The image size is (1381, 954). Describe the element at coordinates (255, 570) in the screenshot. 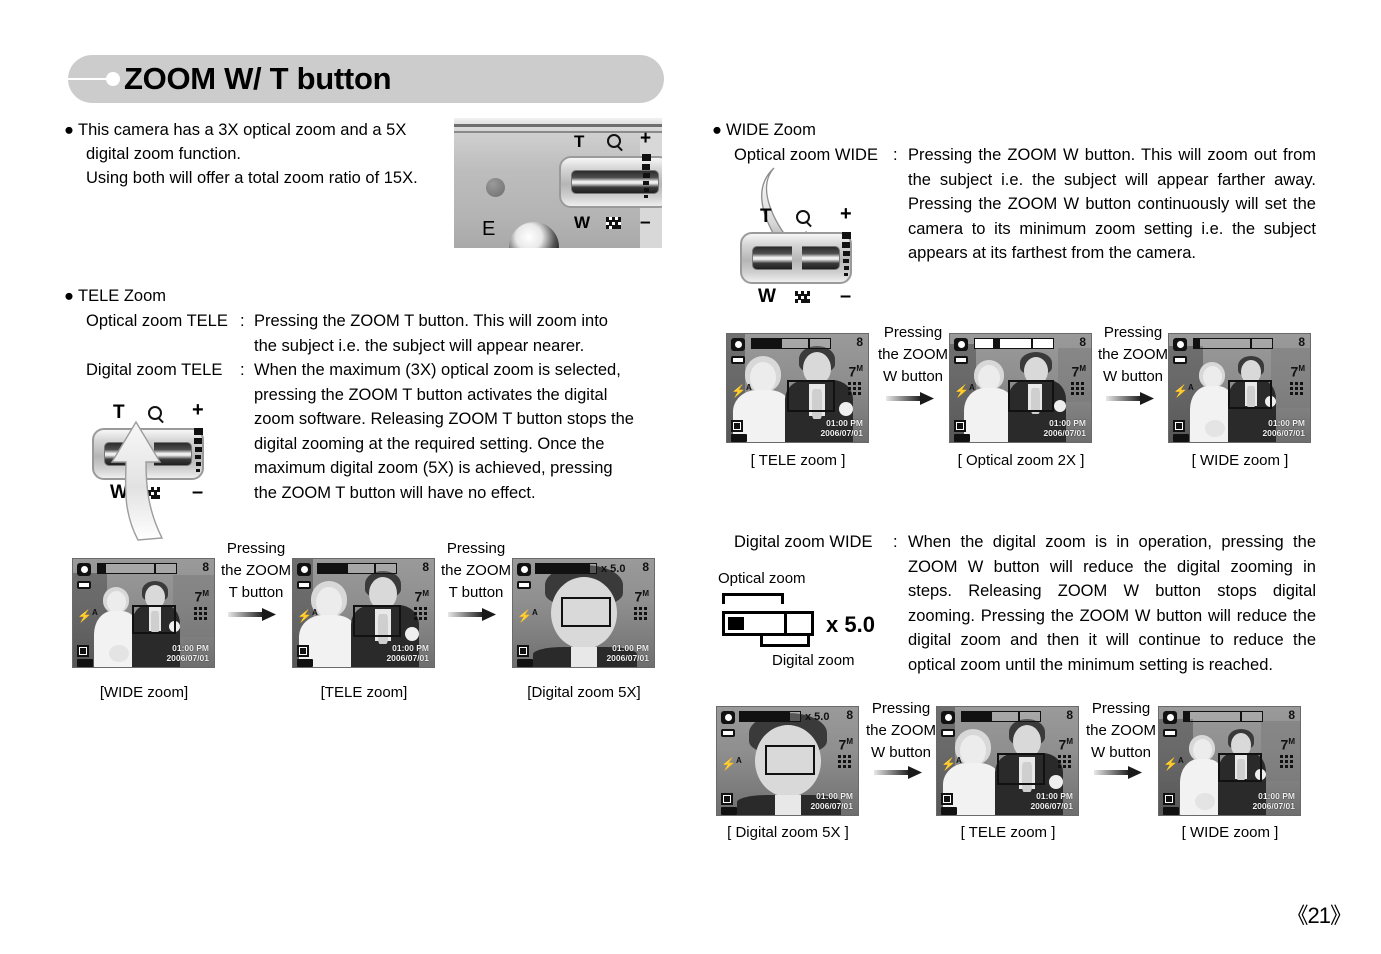

I see `press-zoom-t-label-1: Pressing the ZOOM T button` at that location.